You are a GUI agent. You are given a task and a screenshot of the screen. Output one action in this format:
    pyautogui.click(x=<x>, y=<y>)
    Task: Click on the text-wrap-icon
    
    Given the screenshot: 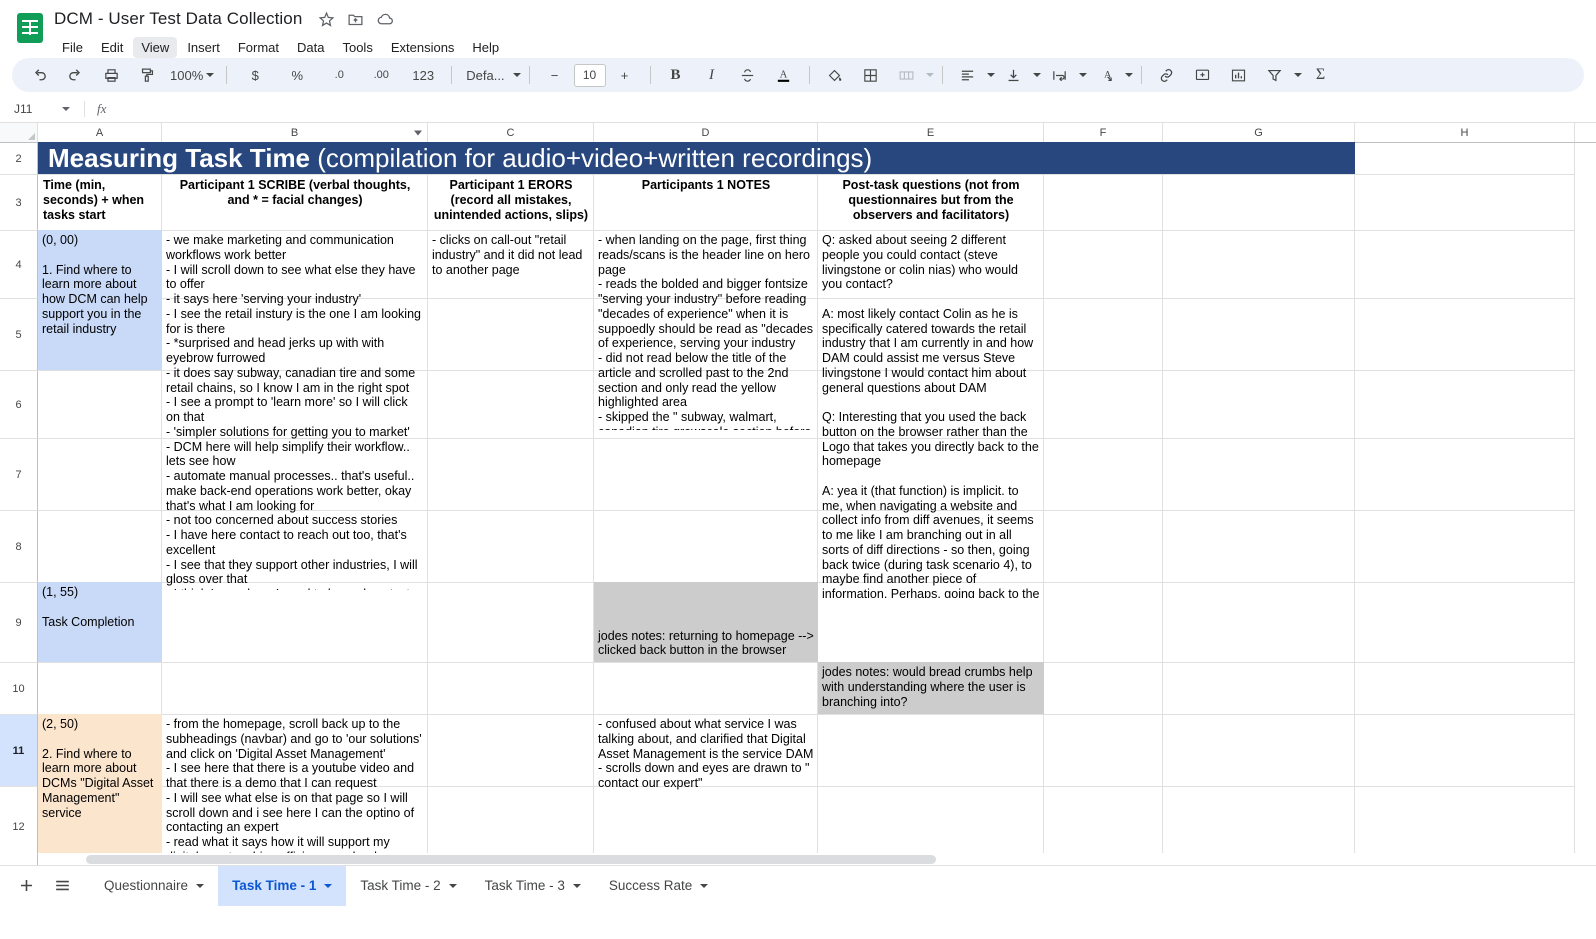 What is the action you would take?
    pyautogui.click(x=1060, y=75)
    